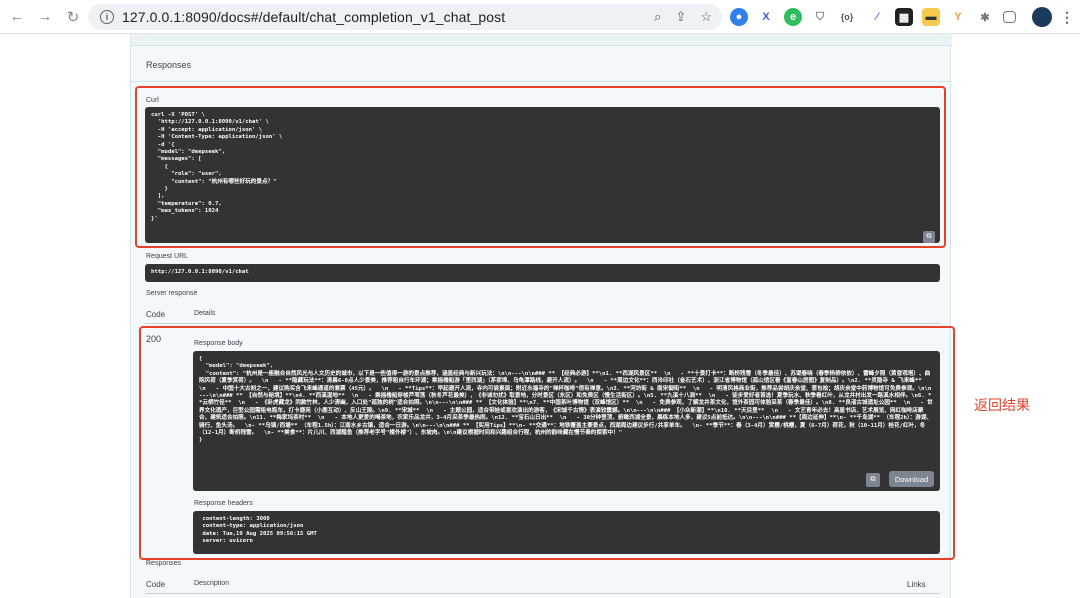 This screenshot has height=598, width=1080. I want to click on request-url-label: Request URL, so click(167, 256).